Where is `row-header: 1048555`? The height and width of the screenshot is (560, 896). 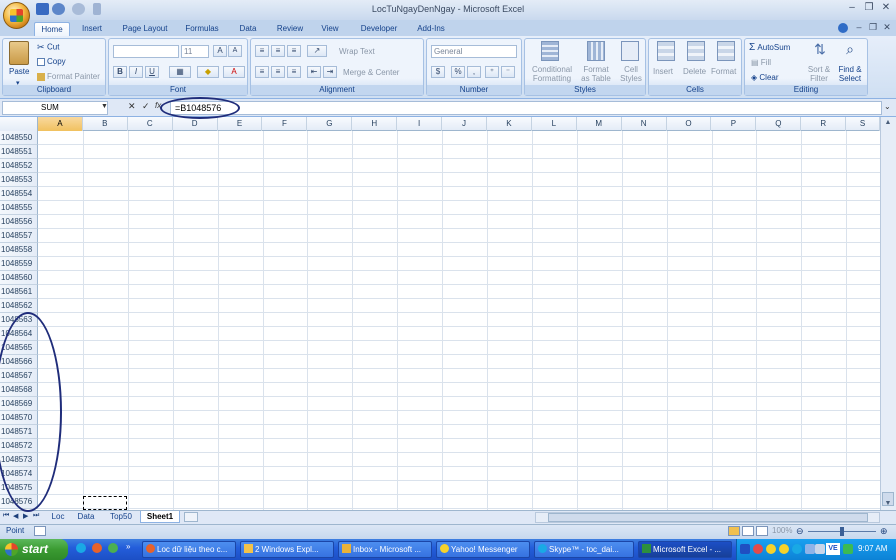
row-header: 1048555 is located at coordinates (19, 208).